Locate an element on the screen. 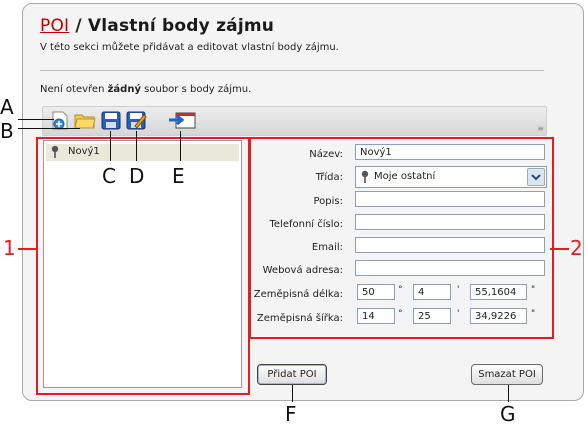 The width and height of the screenshot is (586, 426). divider is located at coordinates (292, 70).